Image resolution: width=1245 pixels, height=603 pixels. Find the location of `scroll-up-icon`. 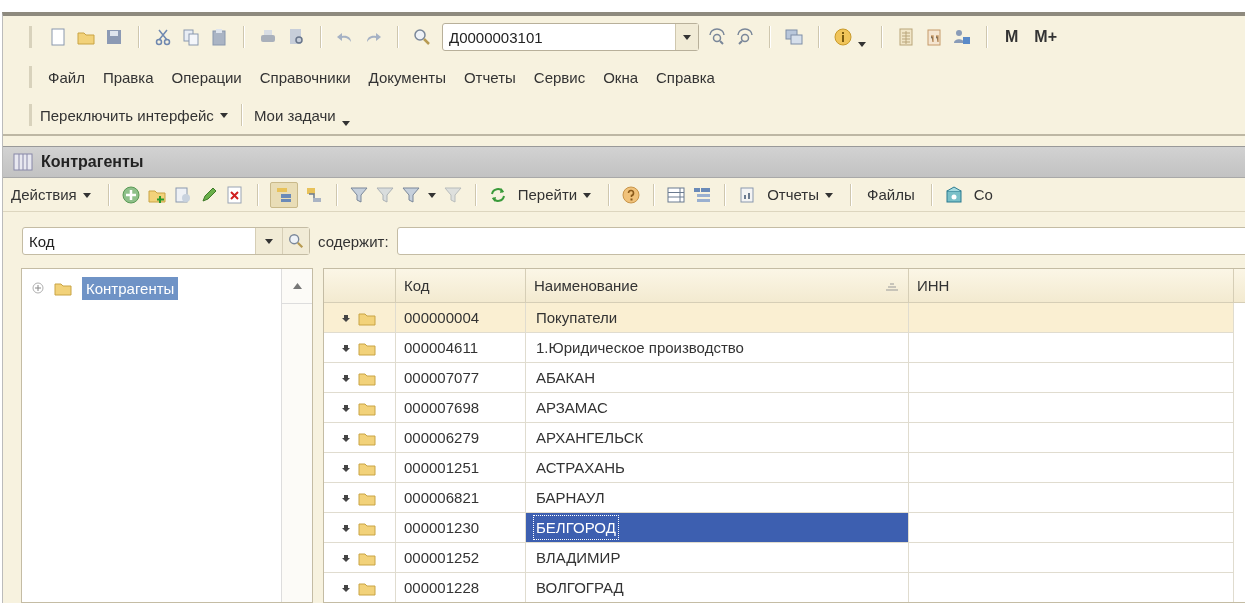

scroll-up-icon is located at coordinates (297, 286).